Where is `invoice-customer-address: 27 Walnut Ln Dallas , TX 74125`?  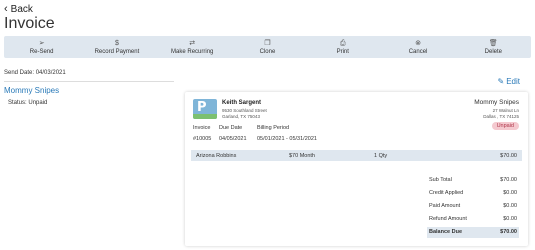 invoice-customer-address: 27 Walnut Ln Dallas , TX 74125 is located at coordinates (501, 113).